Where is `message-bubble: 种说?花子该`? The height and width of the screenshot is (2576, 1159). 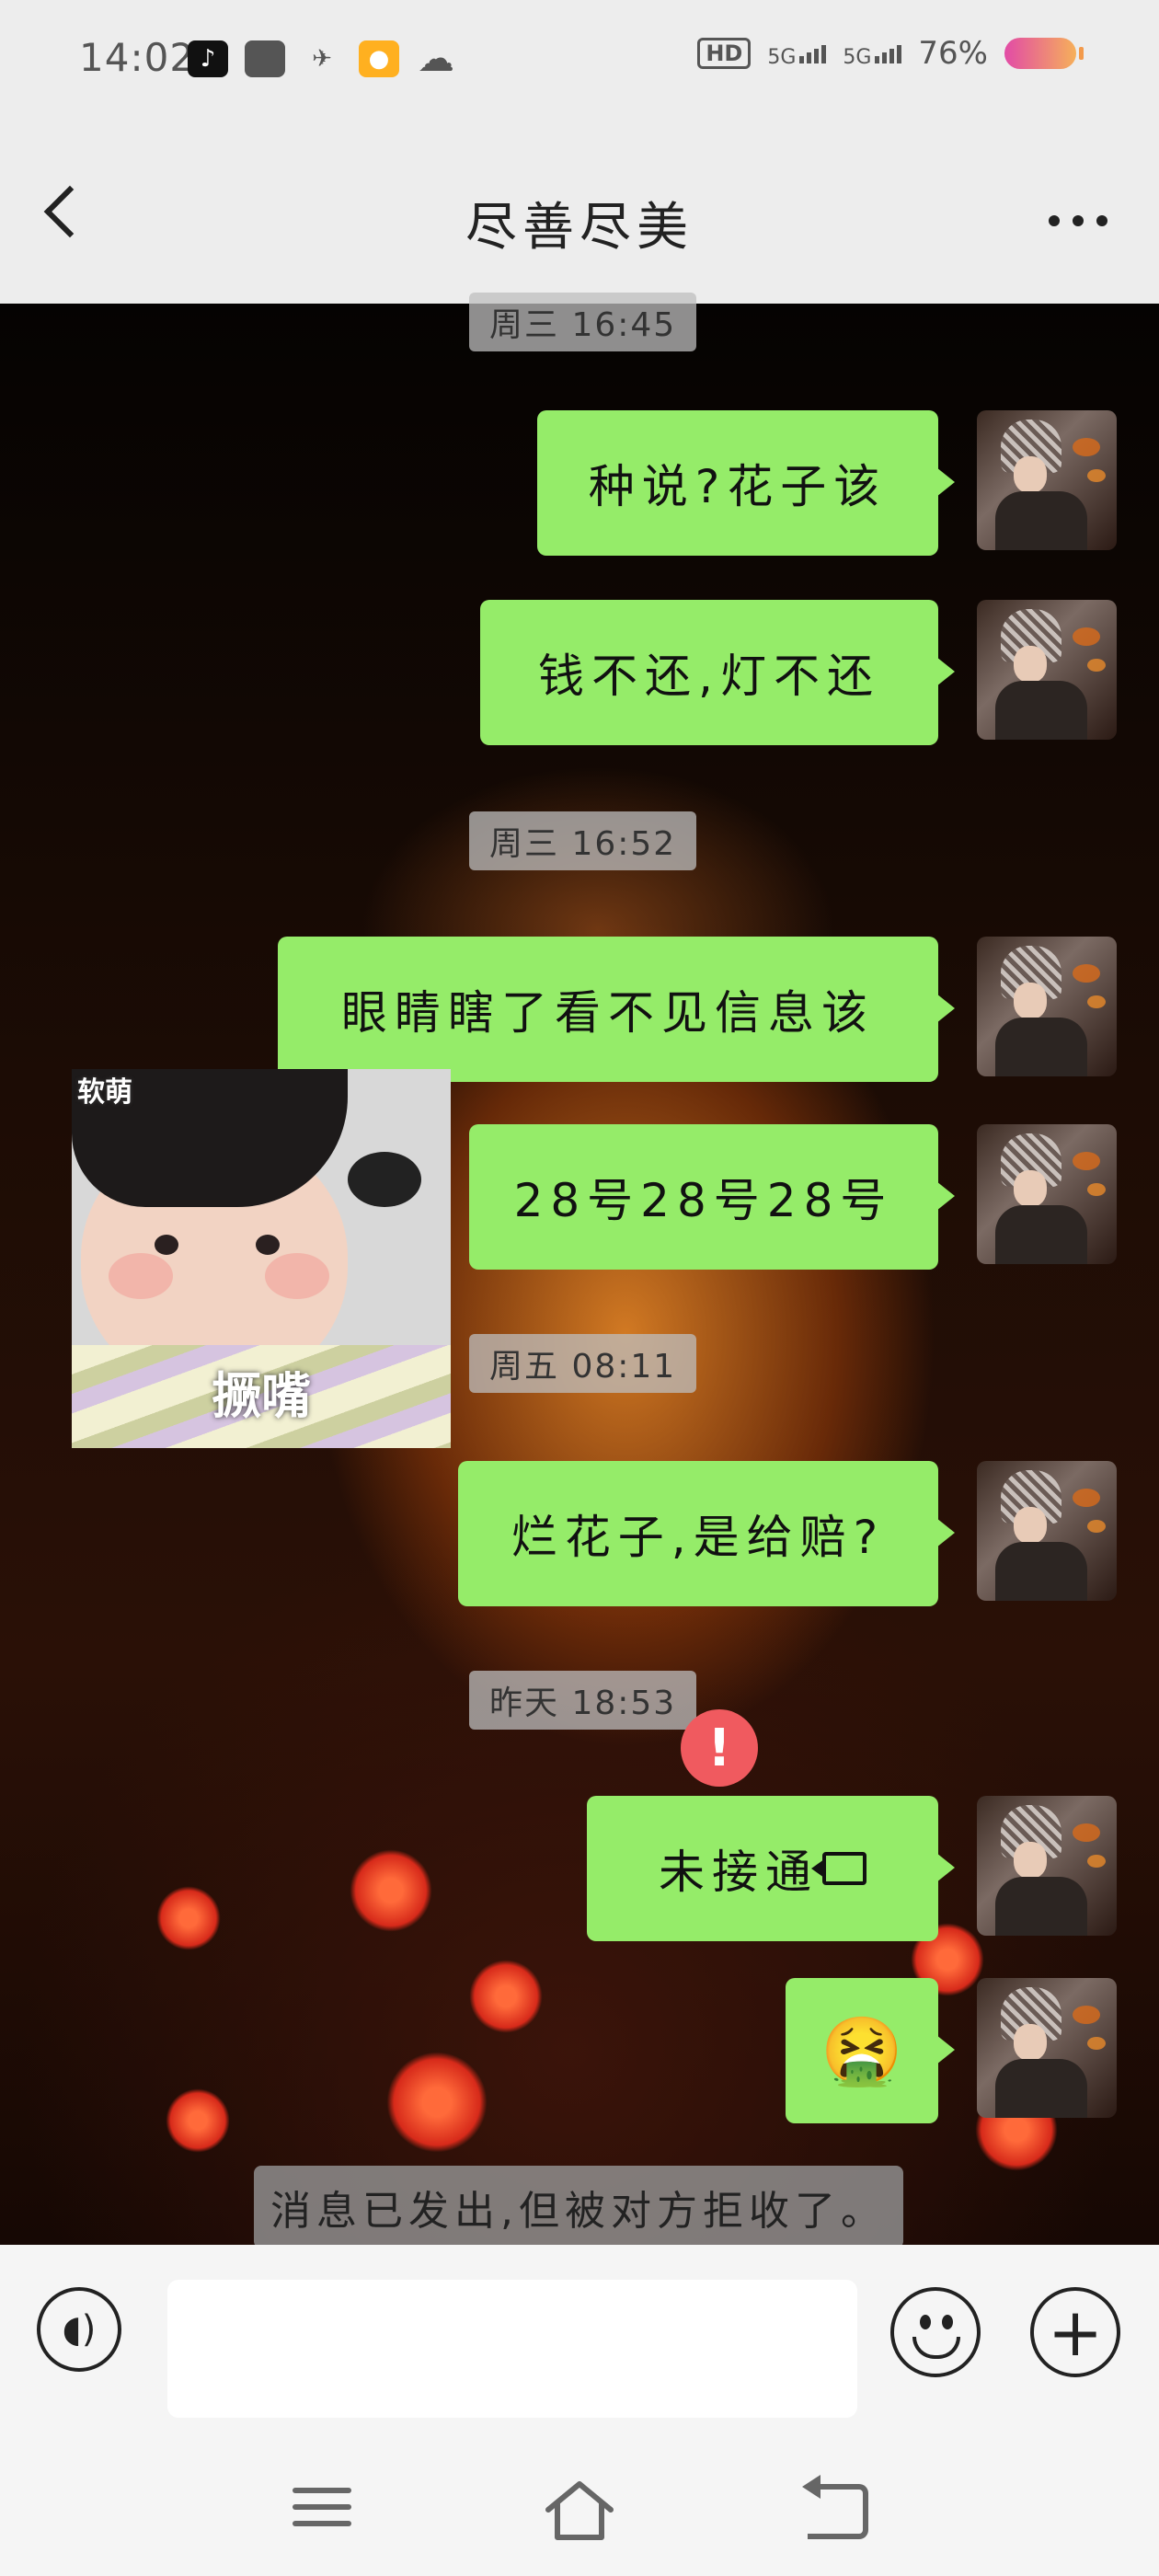
message-bubble: 种说?花子该 is located at coordinates (746, 483).